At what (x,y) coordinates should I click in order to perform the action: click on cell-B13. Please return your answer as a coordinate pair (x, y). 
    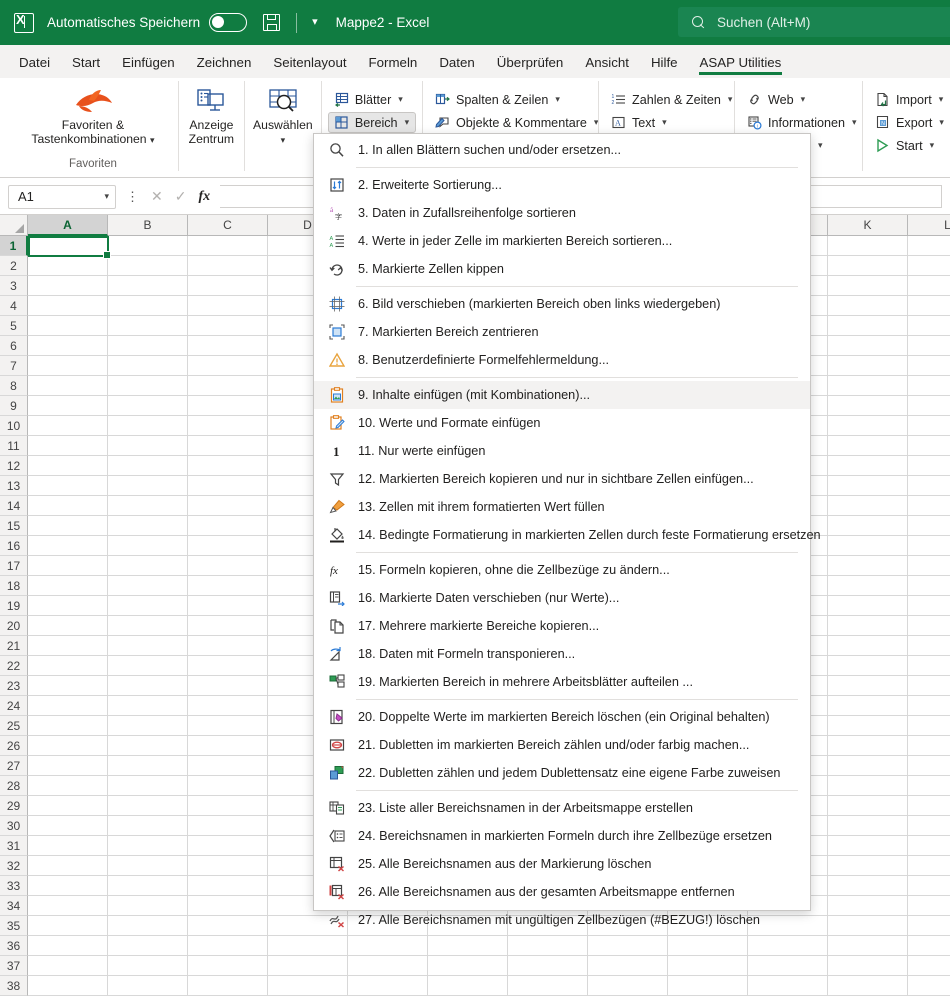
    Looking at the image, I should click on (148, 486).